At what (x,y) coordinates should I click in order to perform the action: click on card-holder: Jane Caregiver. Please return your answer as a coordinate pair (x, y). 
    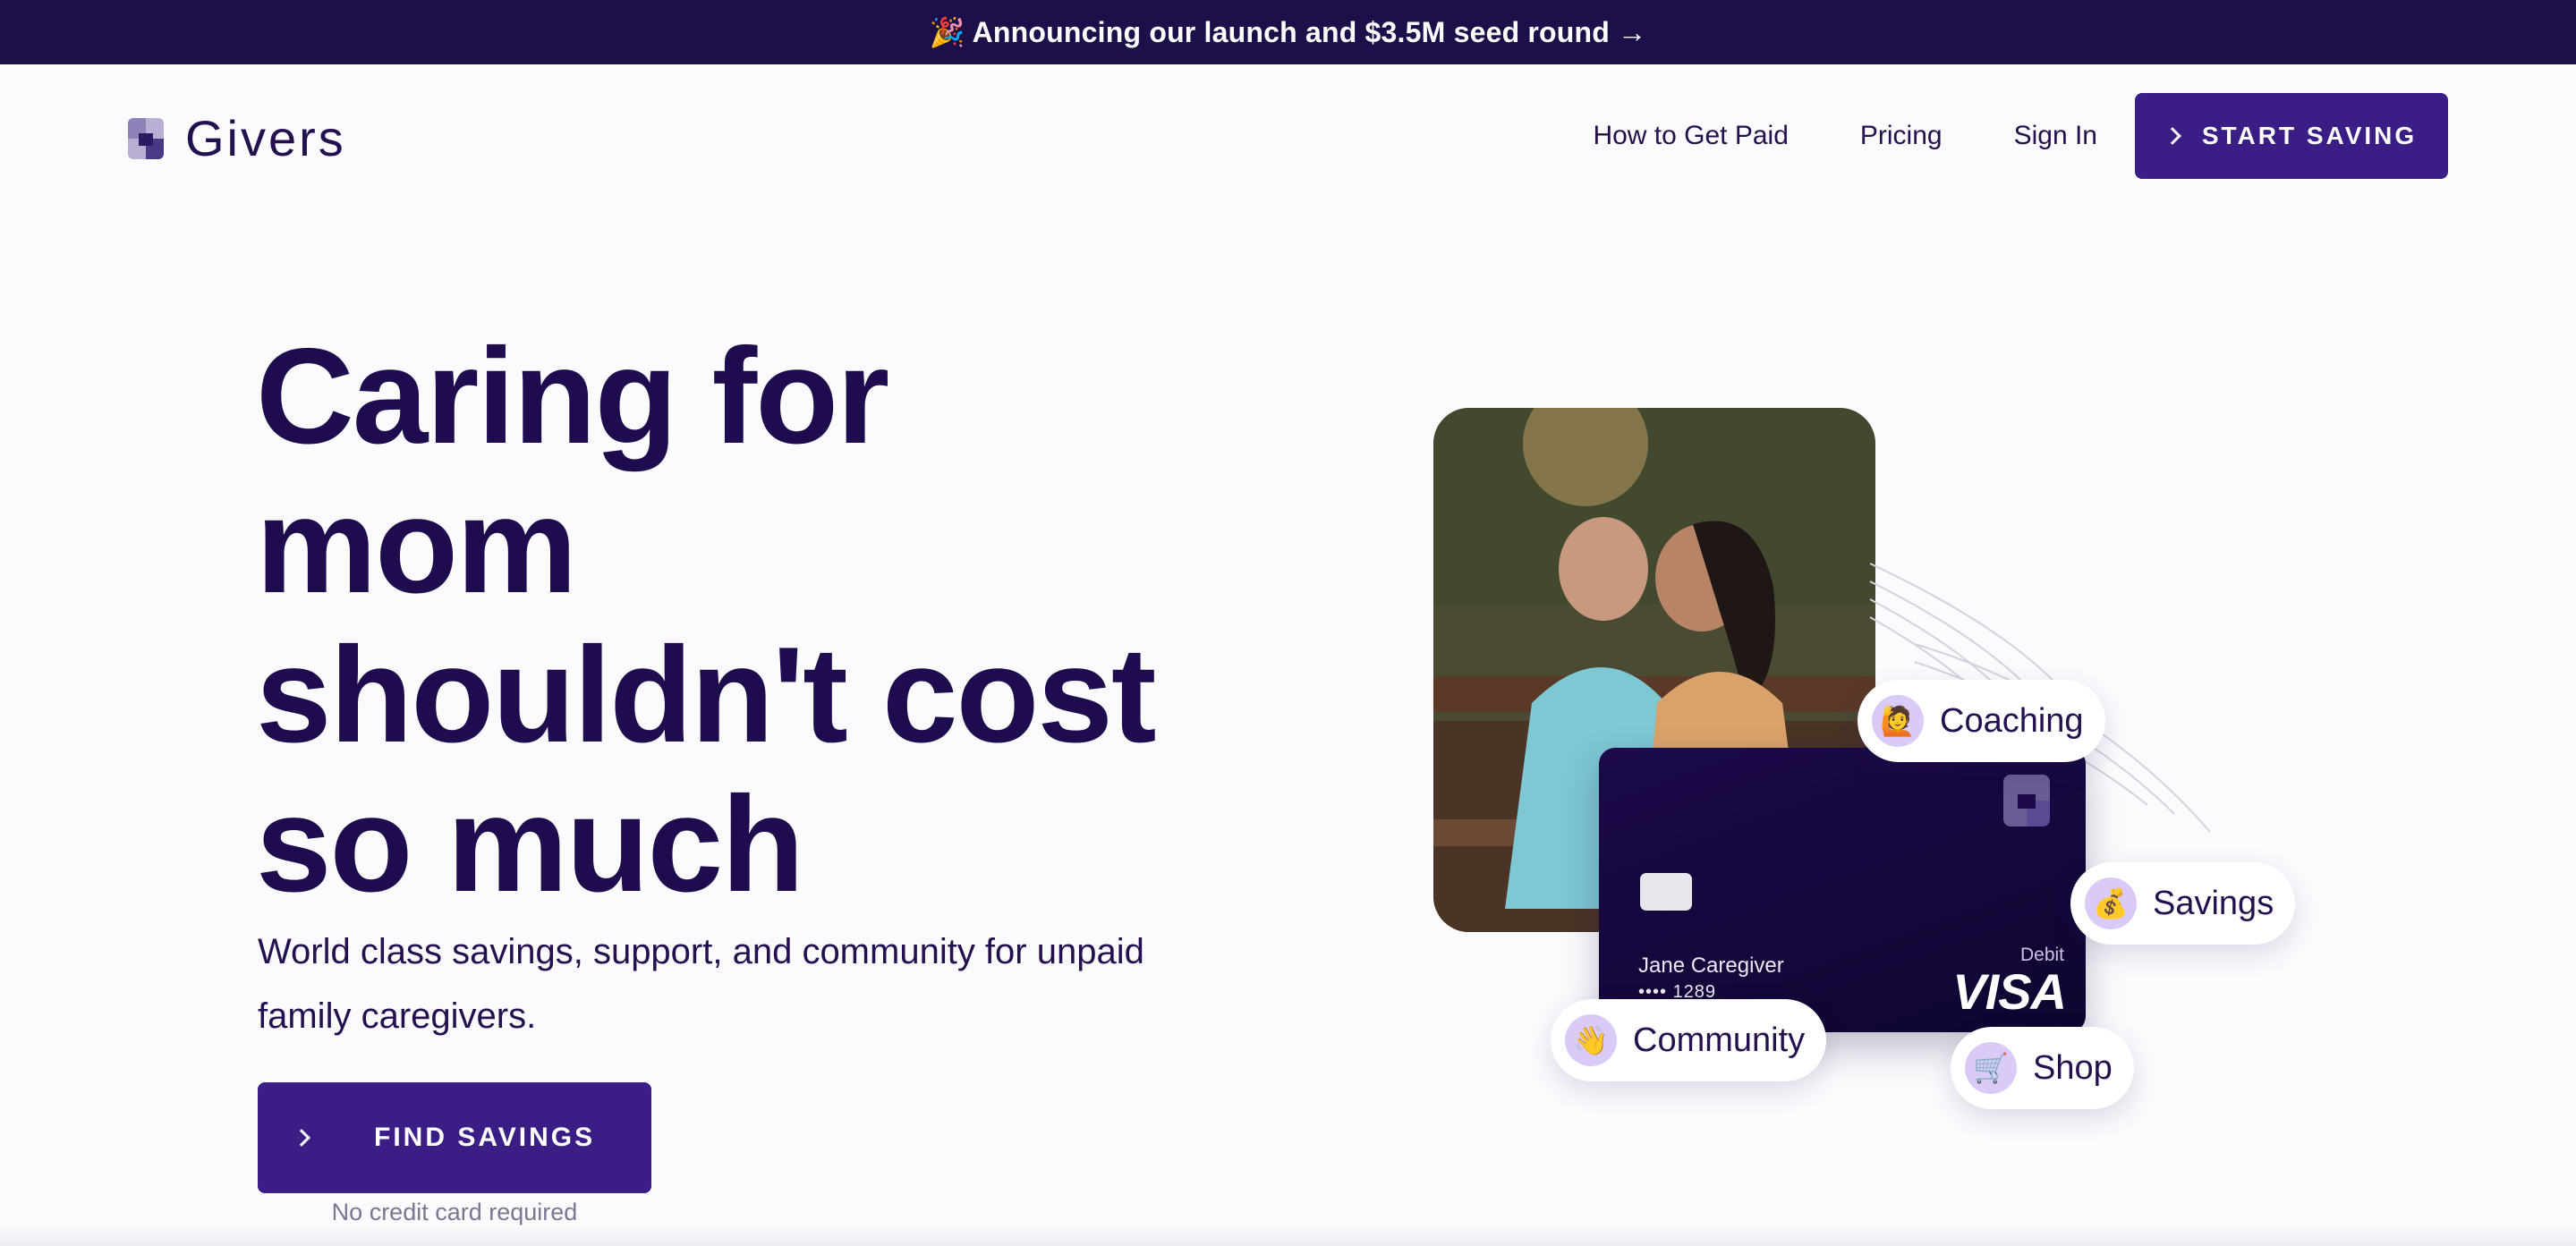
    Looking at the image, I should click on (1711, 966).